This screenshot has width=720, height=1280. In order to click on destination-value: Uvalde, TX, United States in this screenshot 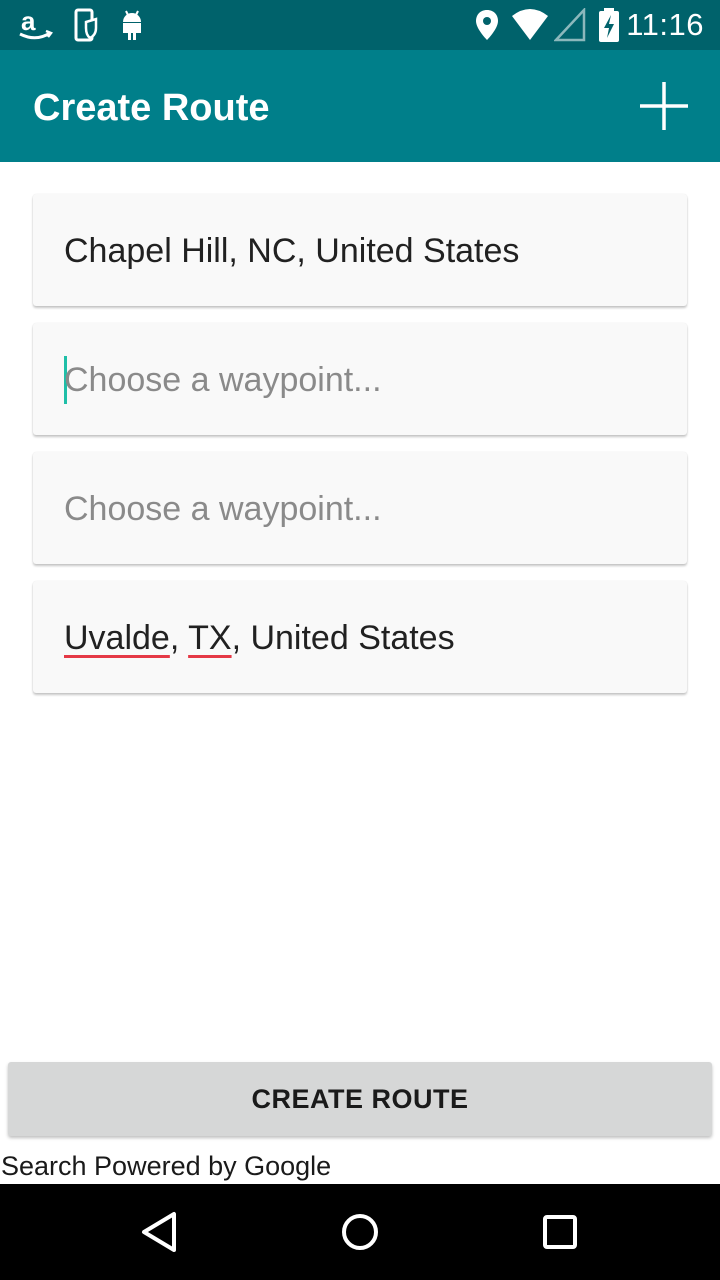, I will do `click(259, 638)`.